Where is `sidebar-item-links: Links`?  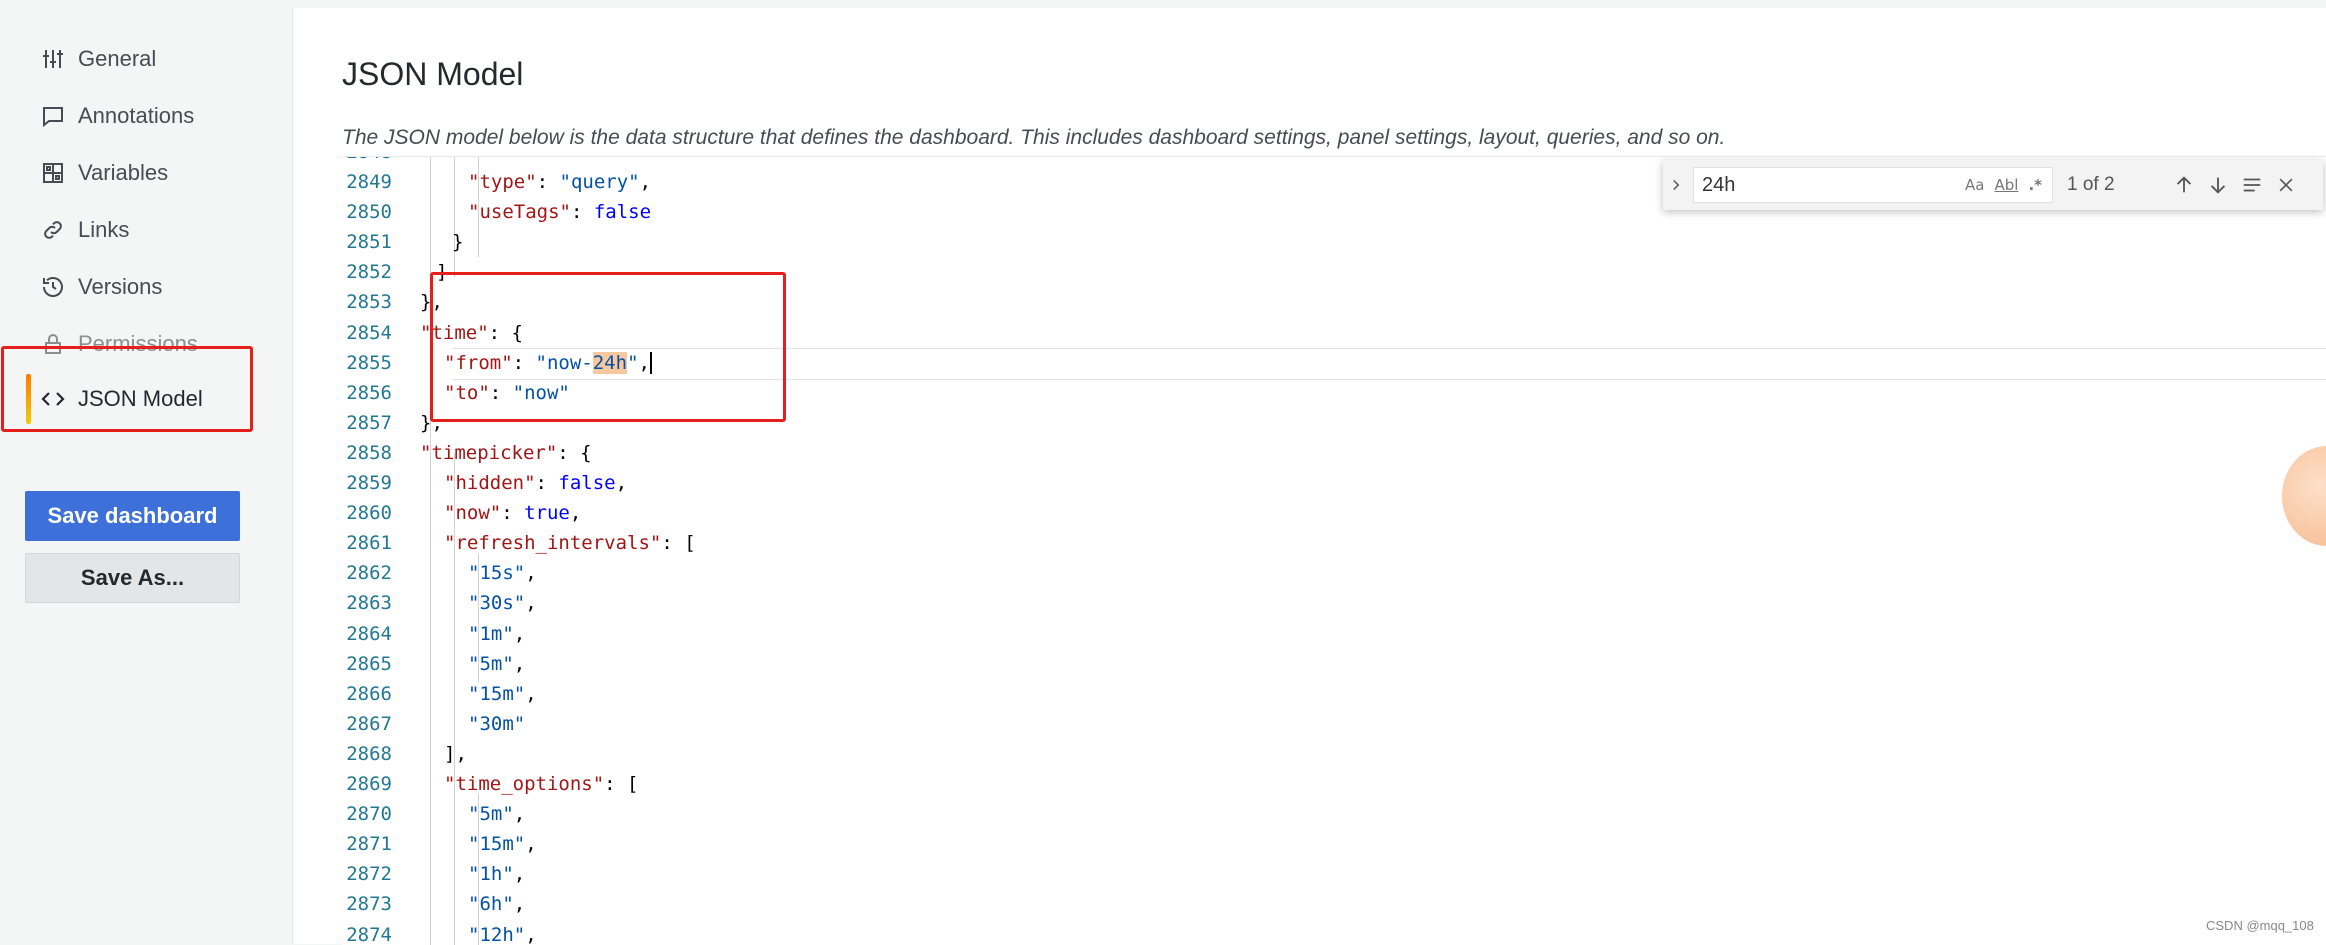 sidebar-item-links: Links is located at coordinates (130, 230).